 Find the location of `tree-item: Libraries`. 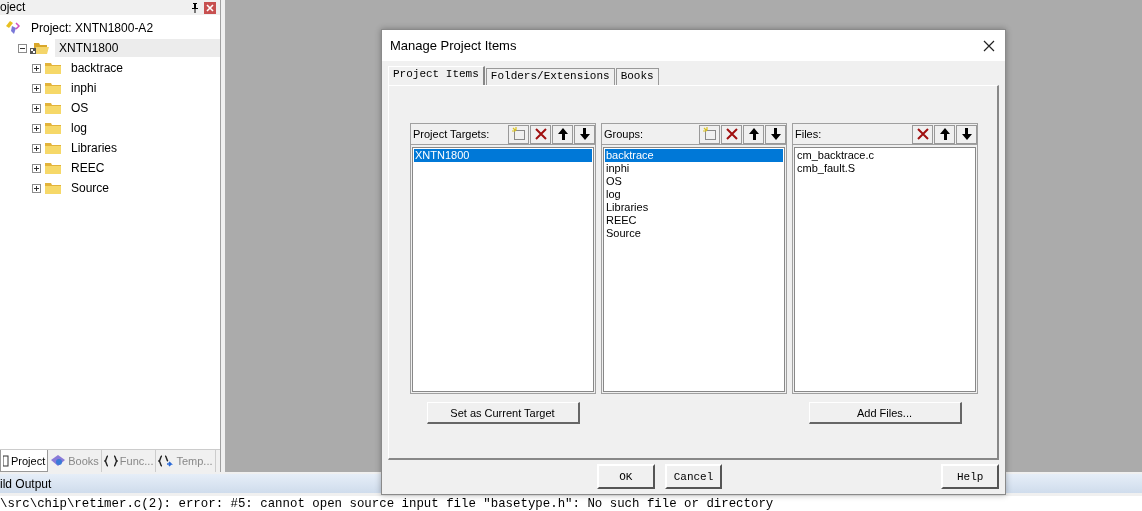

tree-item: Libraries is located at coordinates (94, 148).